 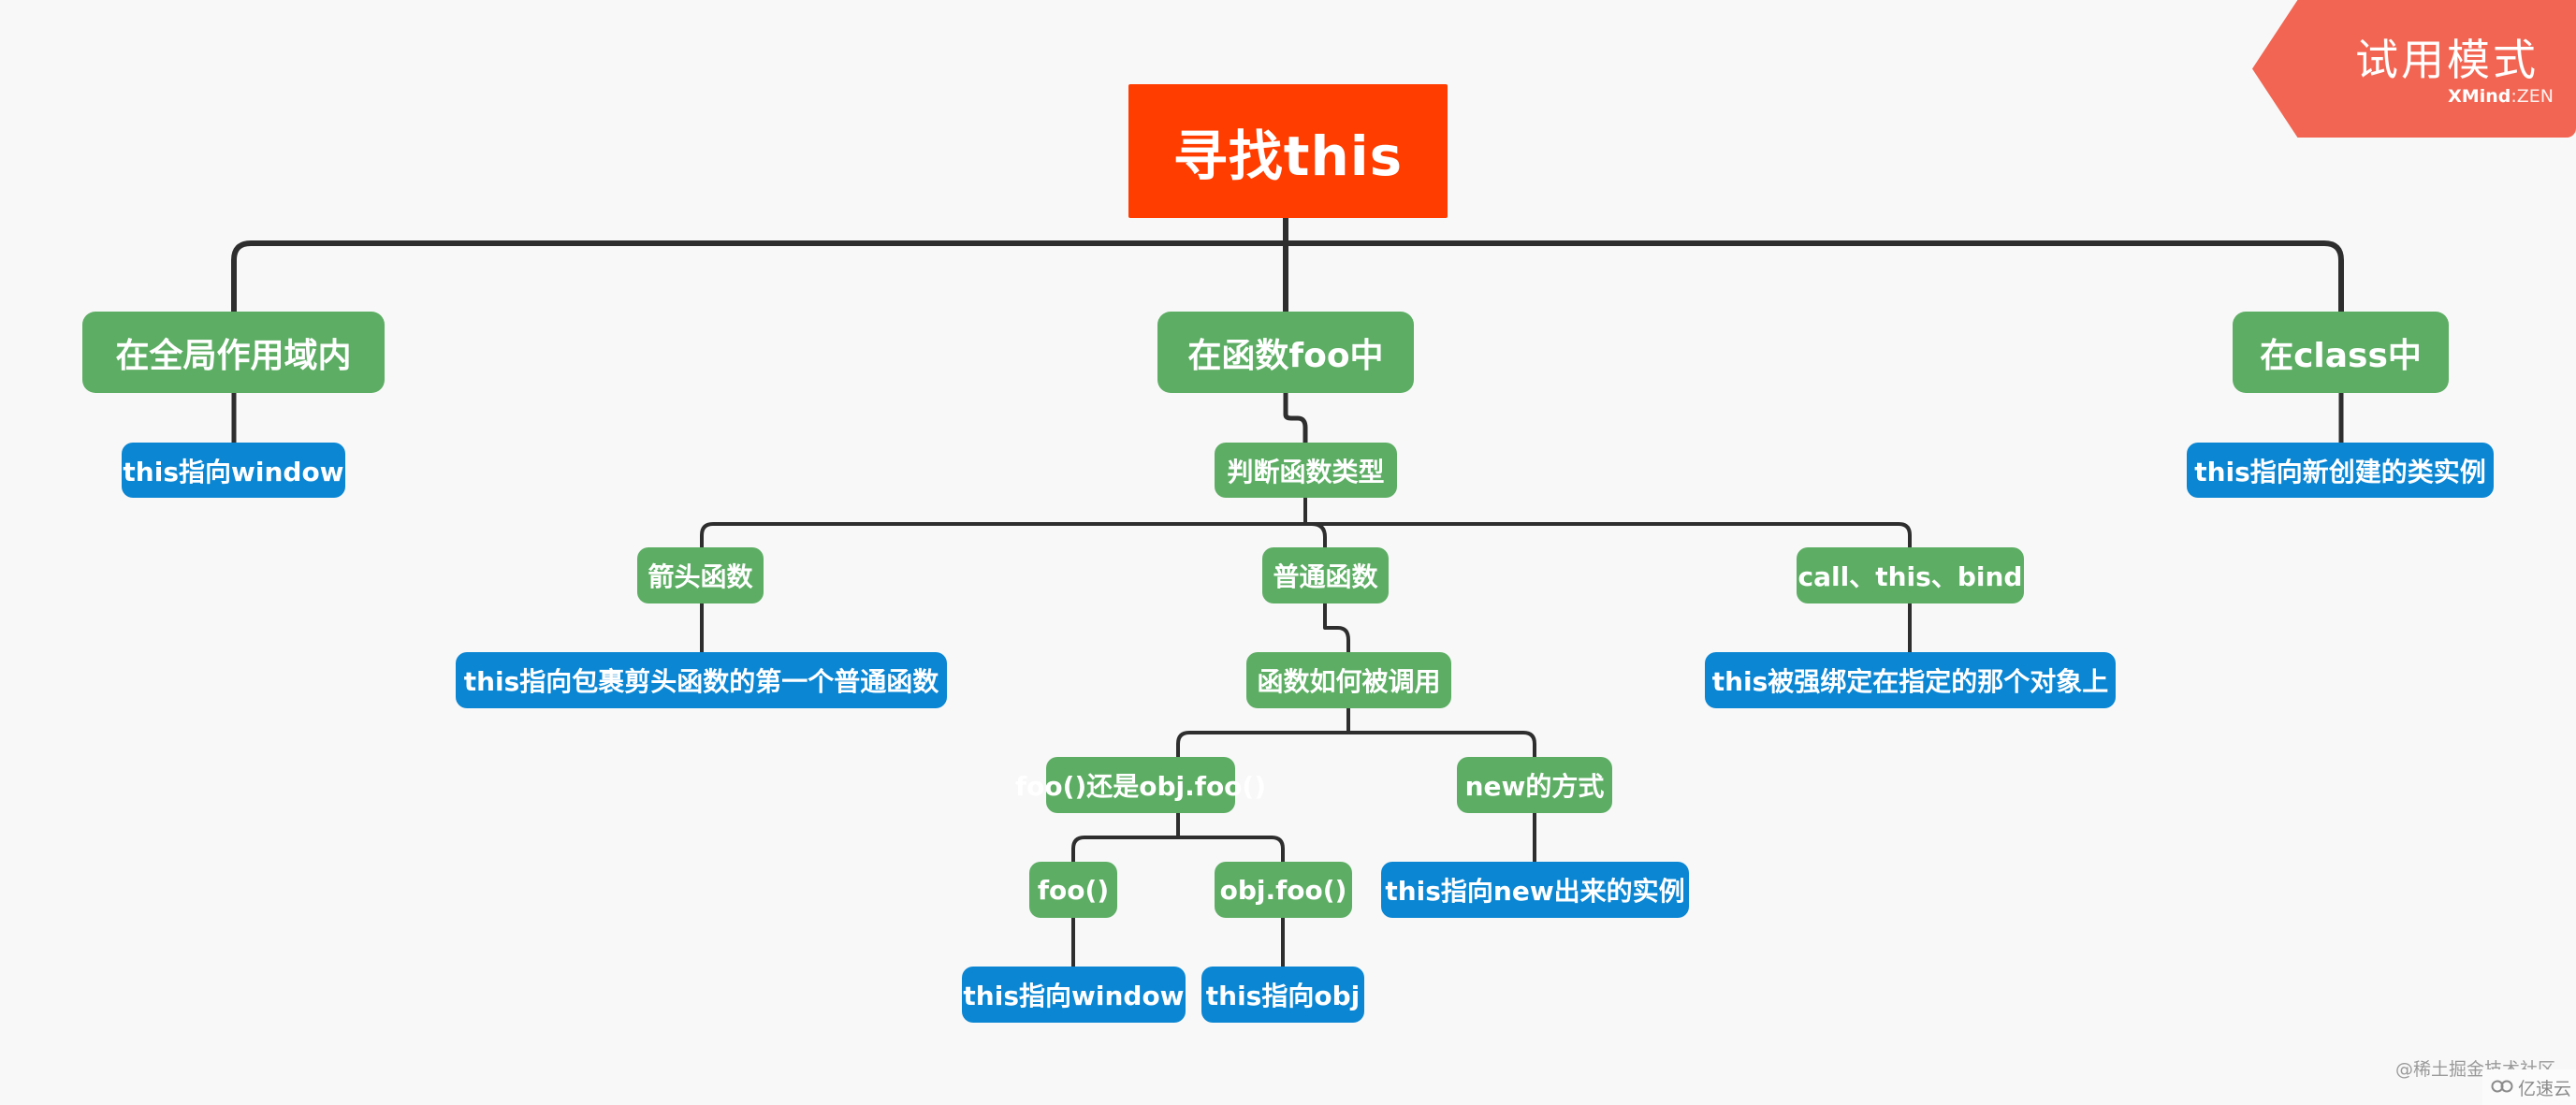 I want to click on topic-call-apply-bind-label: call、this、bind, so click(x=1910, y=576).